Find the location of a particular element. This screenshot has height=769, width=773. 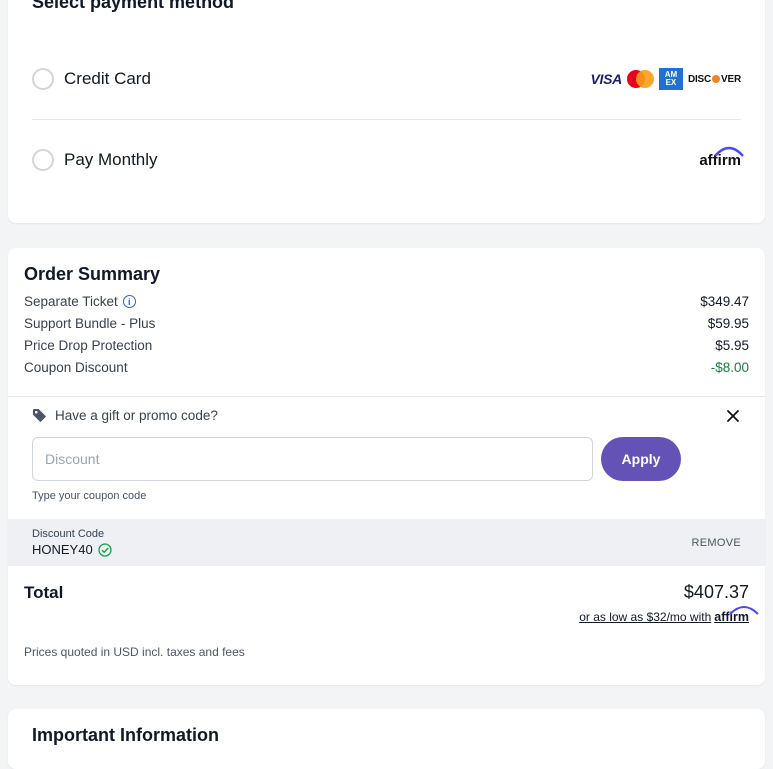

promo-divider is located at coordinates (386, 396).